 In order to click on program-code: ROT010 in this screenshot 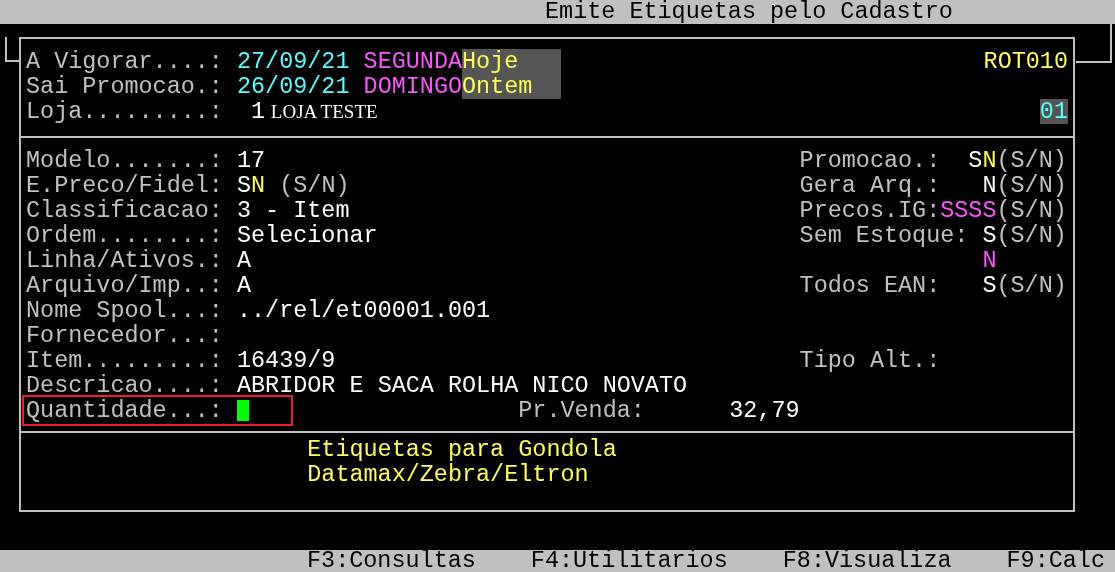, I will do `click(1025, 61)`.